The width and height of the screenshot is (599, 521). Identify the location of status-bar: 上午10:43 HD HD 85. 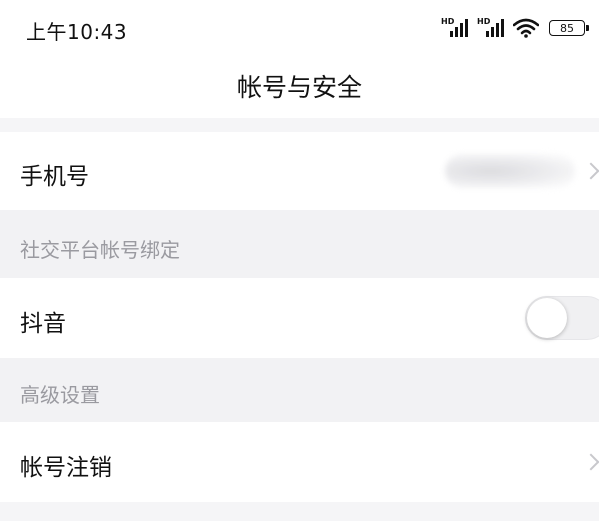
(299, 29).